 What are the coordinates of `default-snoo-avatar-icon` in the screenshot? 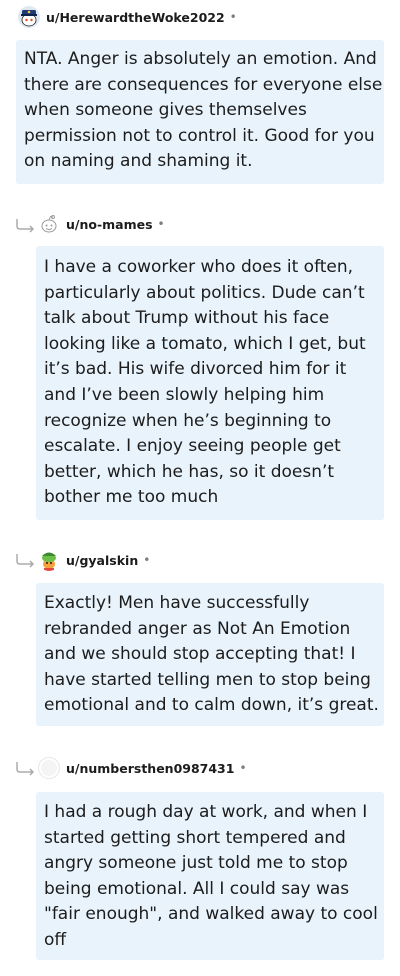 It's located at (49, 224).